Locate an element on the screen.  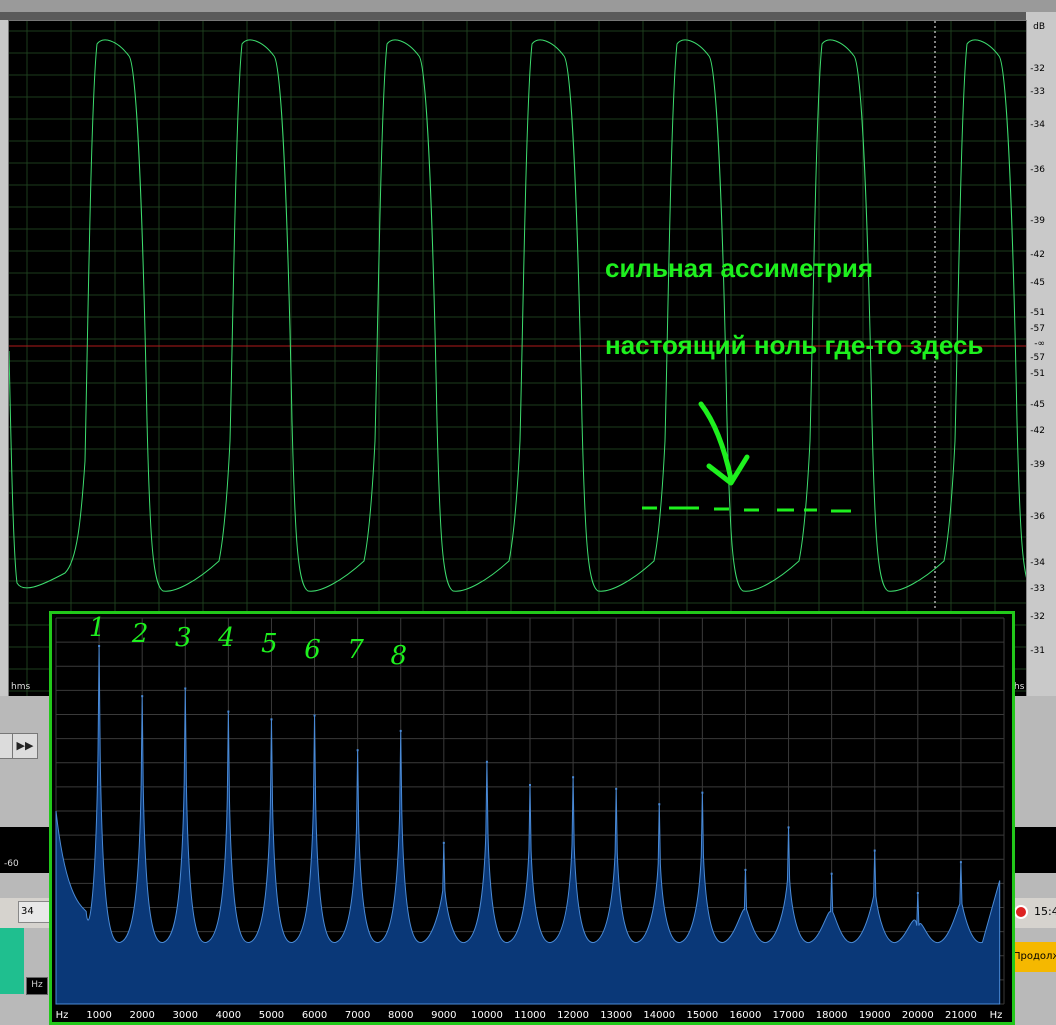
time-unit-right: hs is located at coordinates (1019, 687).